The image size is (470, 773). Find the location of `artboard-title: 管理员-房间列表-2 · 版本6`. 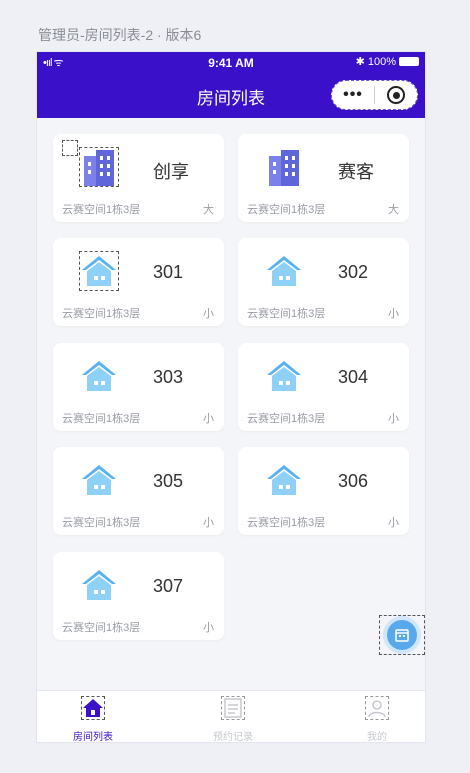

artboard-title: 管理员-房间列表-2 · 版本6 is located at coordinates (120, 35).